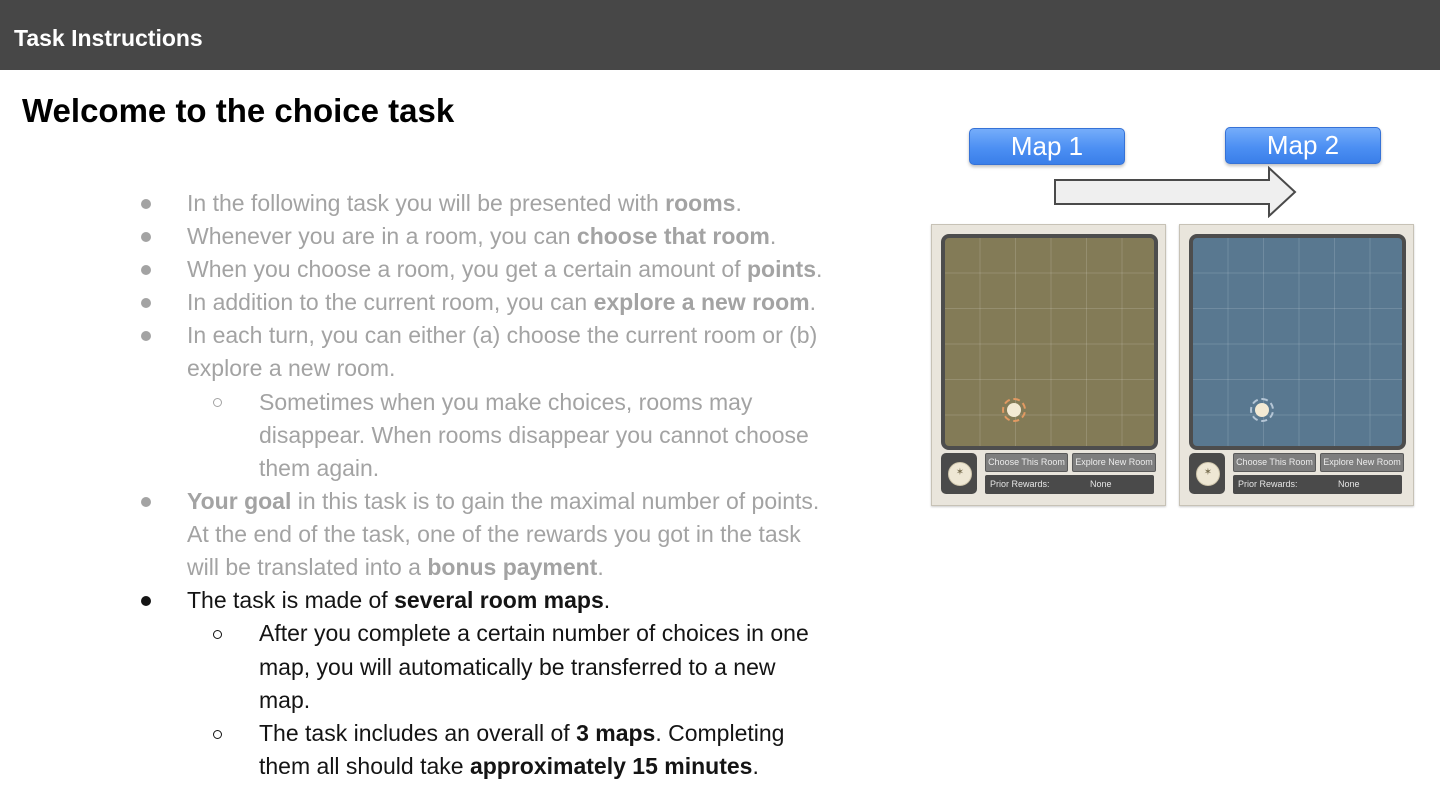 Image resolution: width=1440 pixels, height=810 pixels. I want to click on page-header-title: Task Instructions, so click(108, 38).